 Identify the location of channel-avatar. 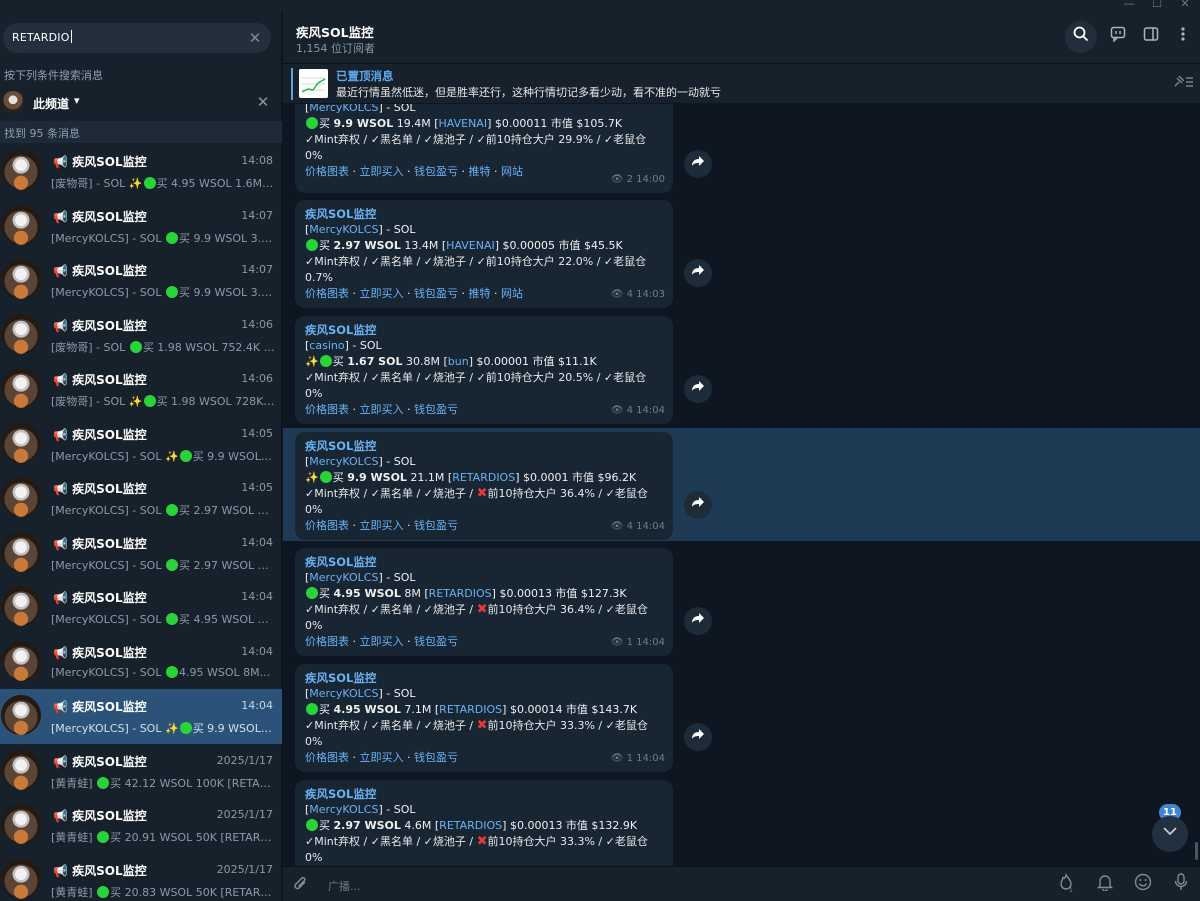
(21, 443).